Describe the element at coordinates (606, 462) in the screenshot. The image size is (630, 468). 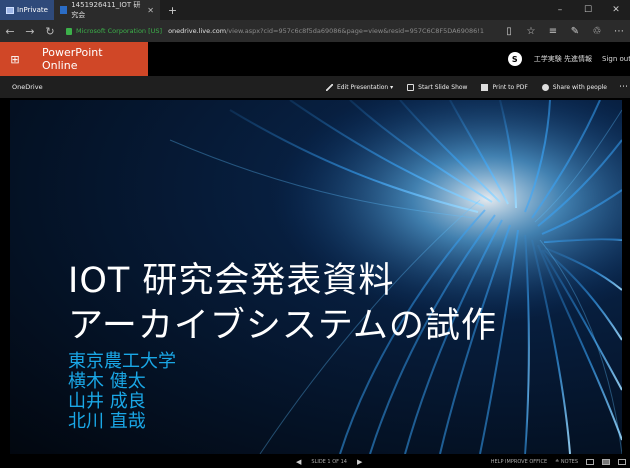
I see `reading-view-icon` at that location.